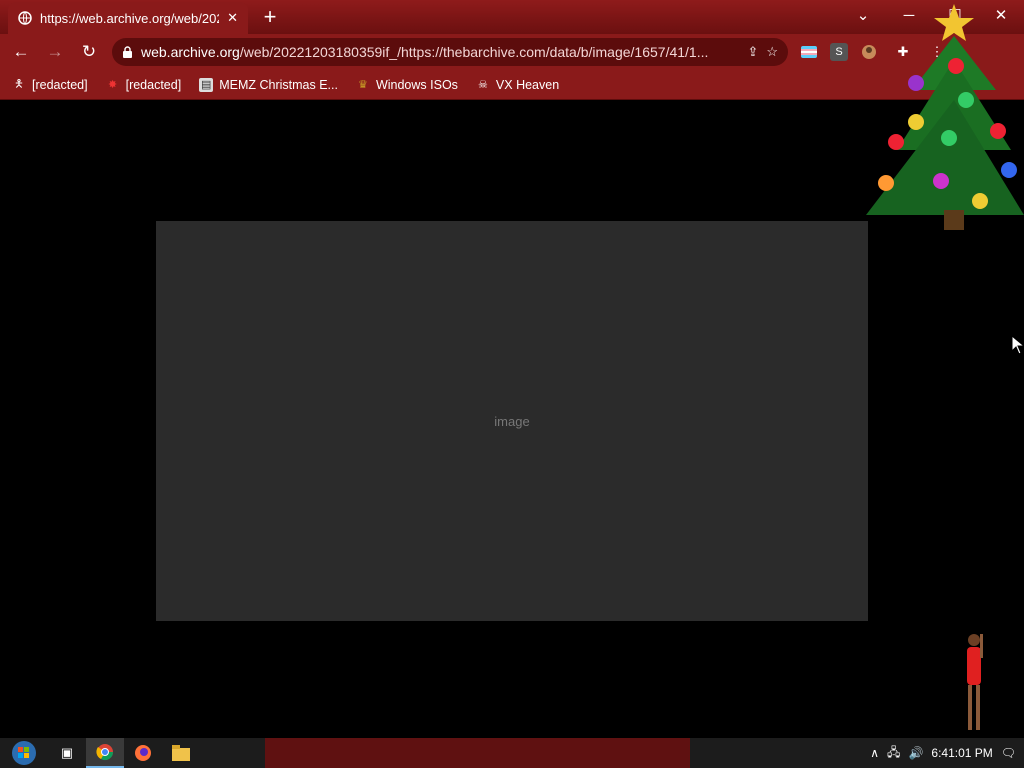  What do you see at coordinates (21, 52) in the screenshot?
I see `back-button: ←` at bounding box center [21, 52].